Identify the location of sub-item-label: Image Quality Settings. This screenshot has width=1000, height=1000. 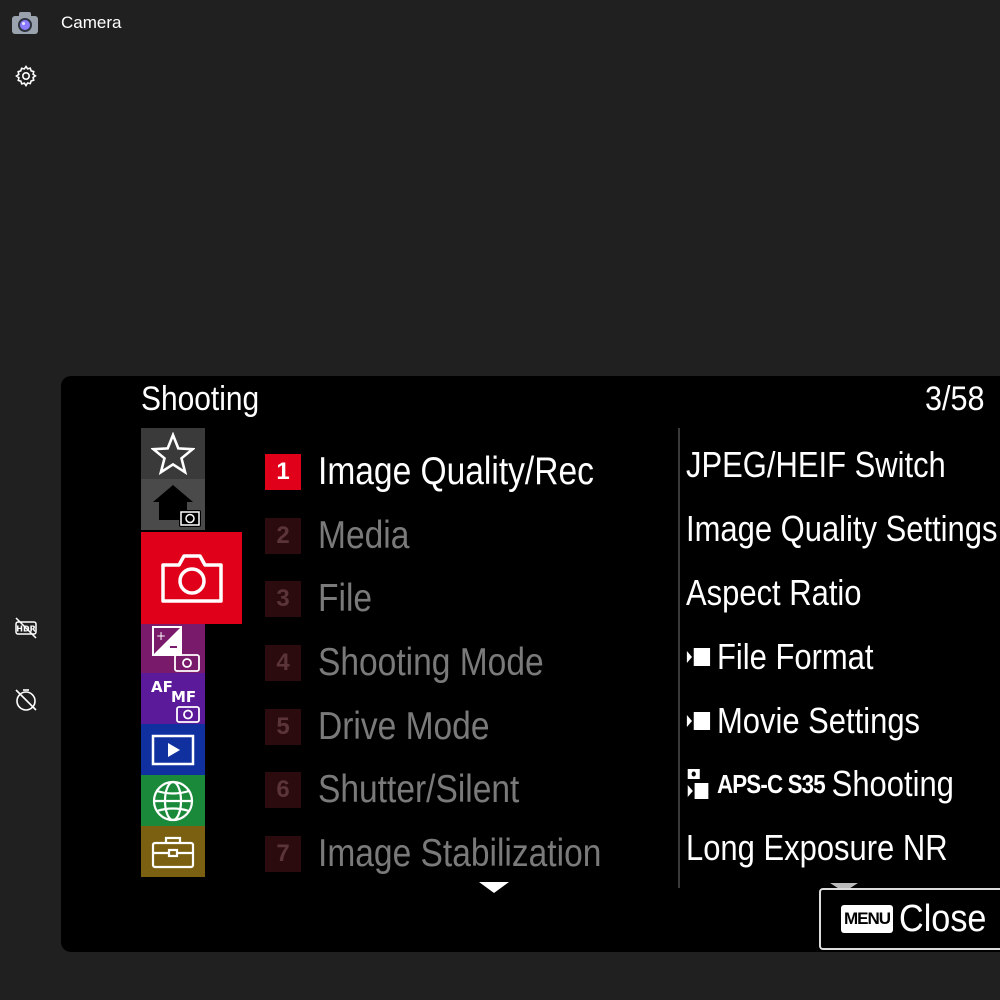
(842, 528).